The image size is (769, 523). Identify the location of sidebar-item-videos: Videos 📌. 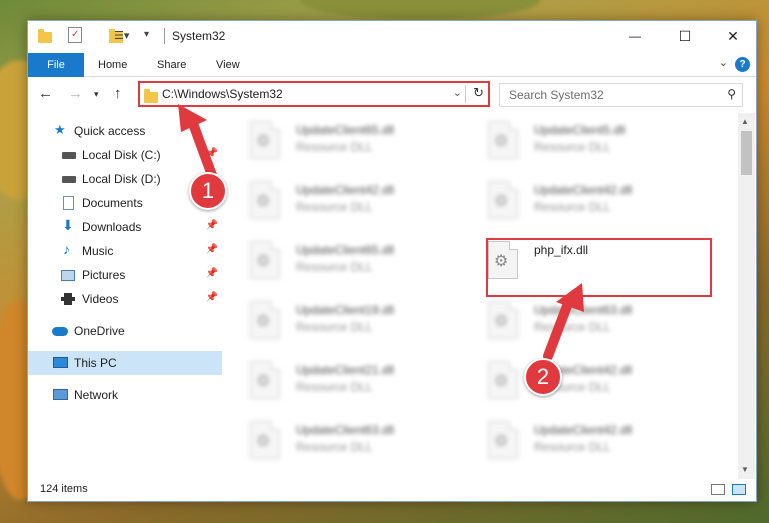
(125, 299).